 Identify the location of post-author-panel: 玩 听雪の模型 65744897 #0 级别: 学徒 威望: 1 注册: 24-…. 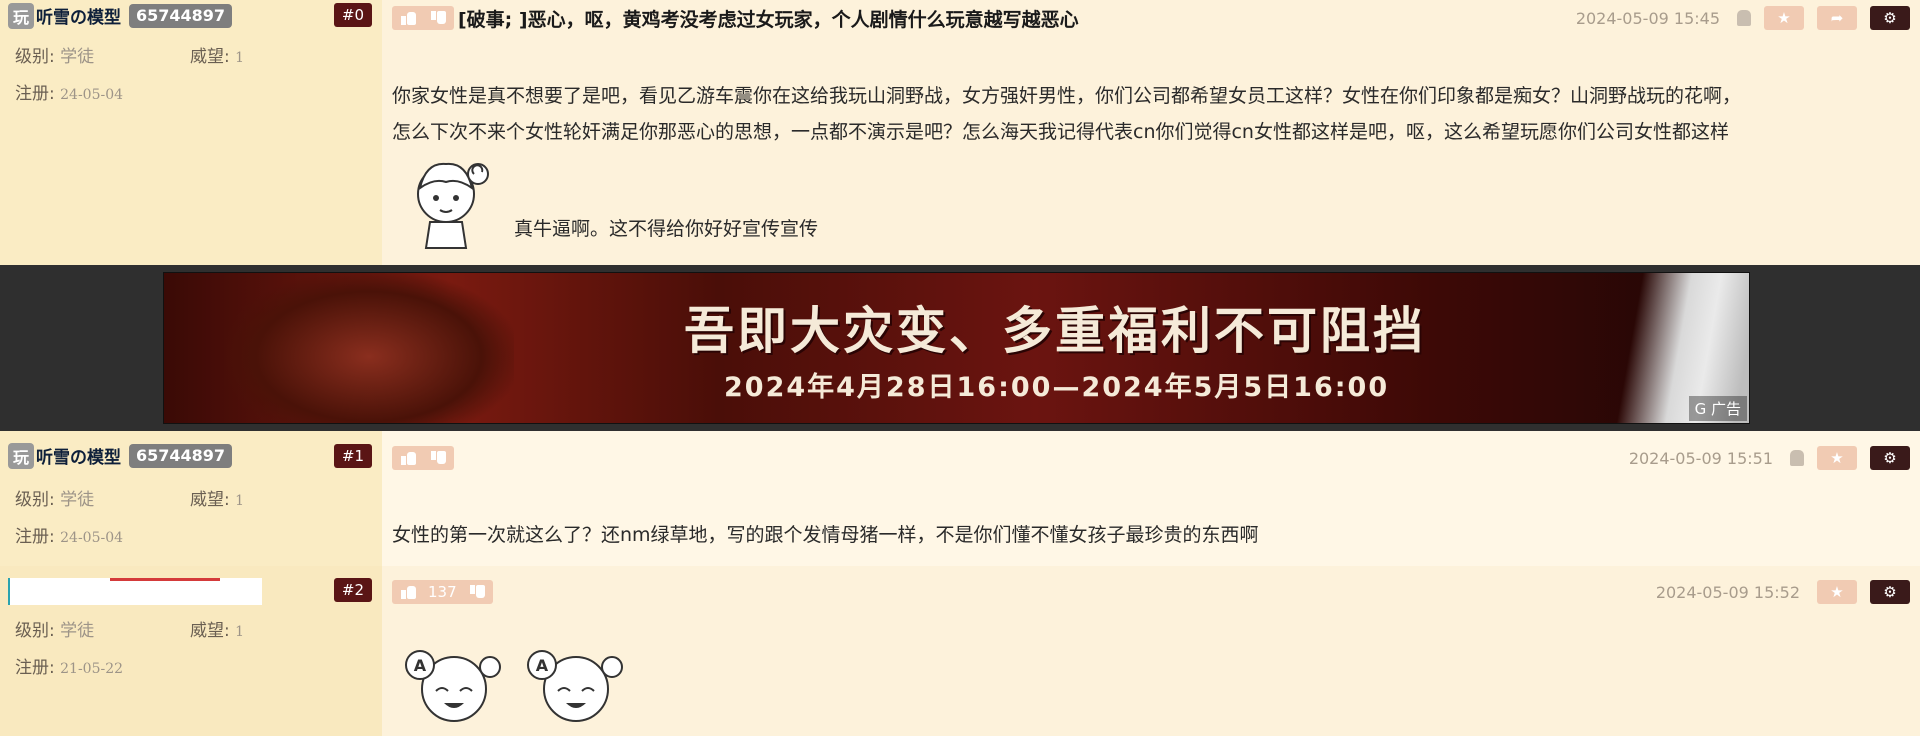
(191, 132).